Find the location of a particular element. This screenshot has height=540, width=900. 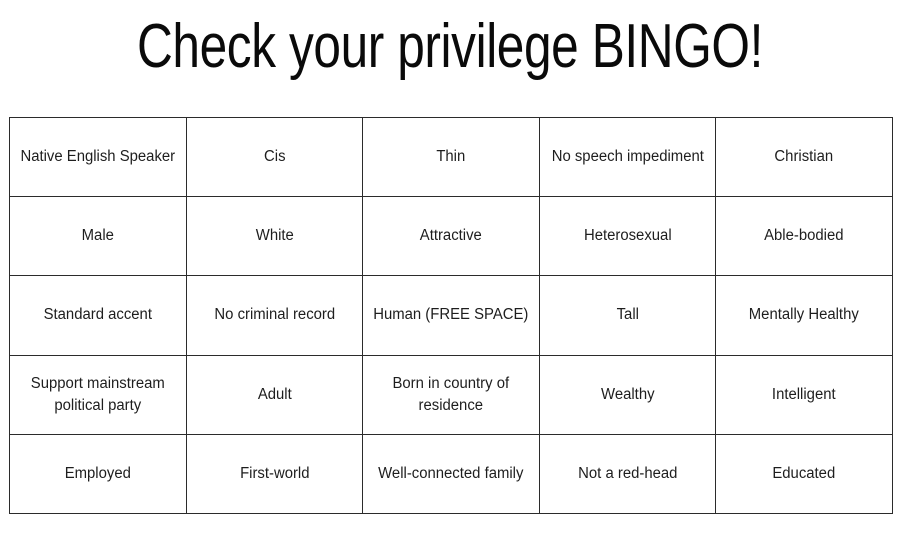

bingo-cell: Standard accent is located at coordinates (98, 315).